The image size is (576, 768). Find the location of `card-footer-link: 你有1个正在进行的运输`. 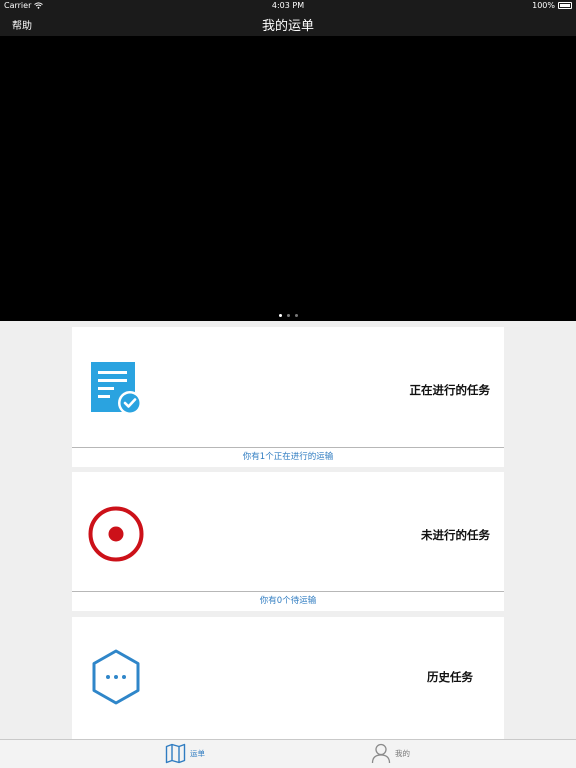

card-footer-link: 你有1个正在进行的运输 is located at coordinates (288, 457).